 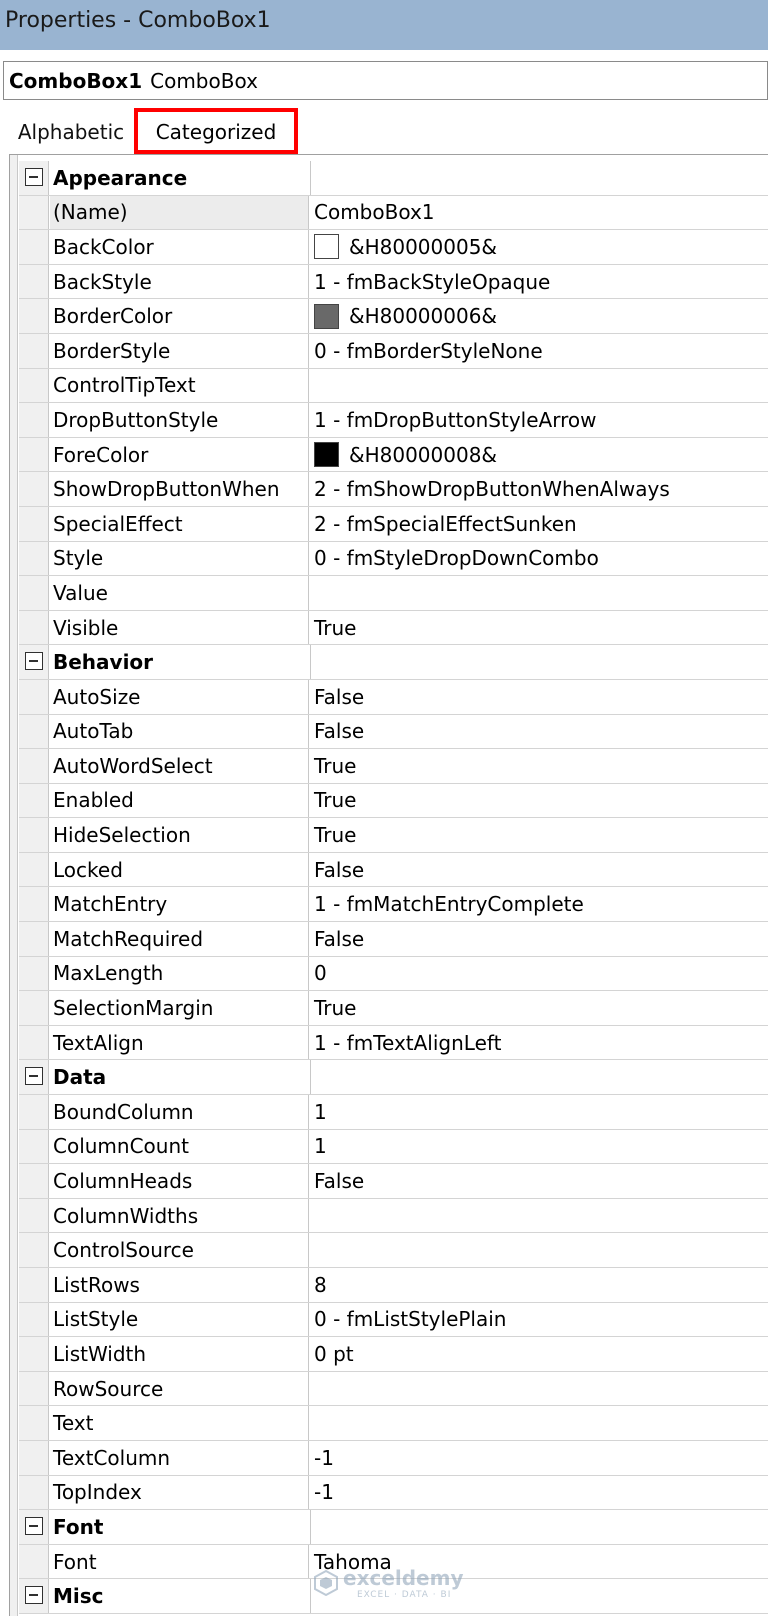 I want to click on property-row: AutoWordSelect True, so click(x=393, y=766).